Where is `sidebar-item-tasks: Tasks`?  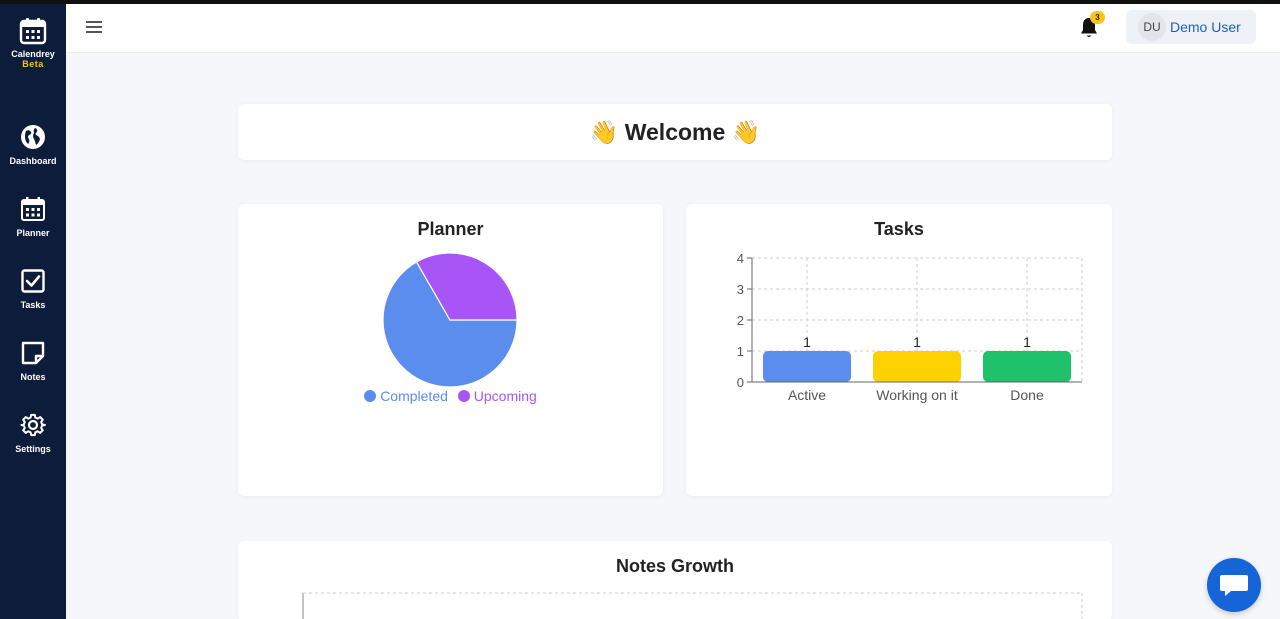 sidebar-item-tasks: Tasks is located at coordinates (33, 289).